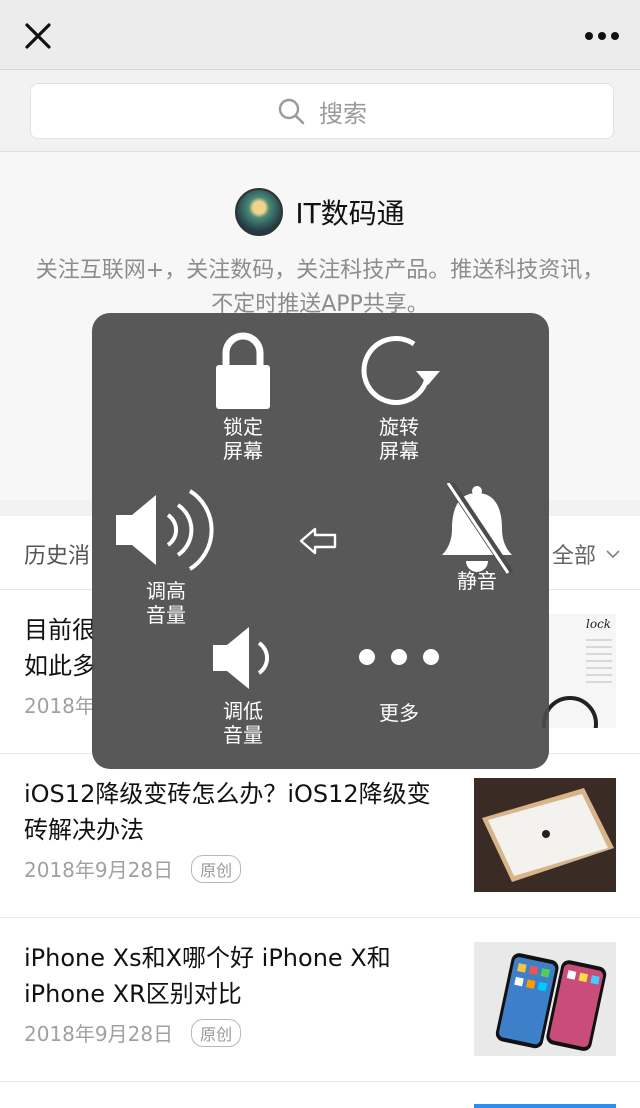 The width and height of the screenshot is (640, 1108). I want to click on history-all-button: 全部, so click(586, 554).